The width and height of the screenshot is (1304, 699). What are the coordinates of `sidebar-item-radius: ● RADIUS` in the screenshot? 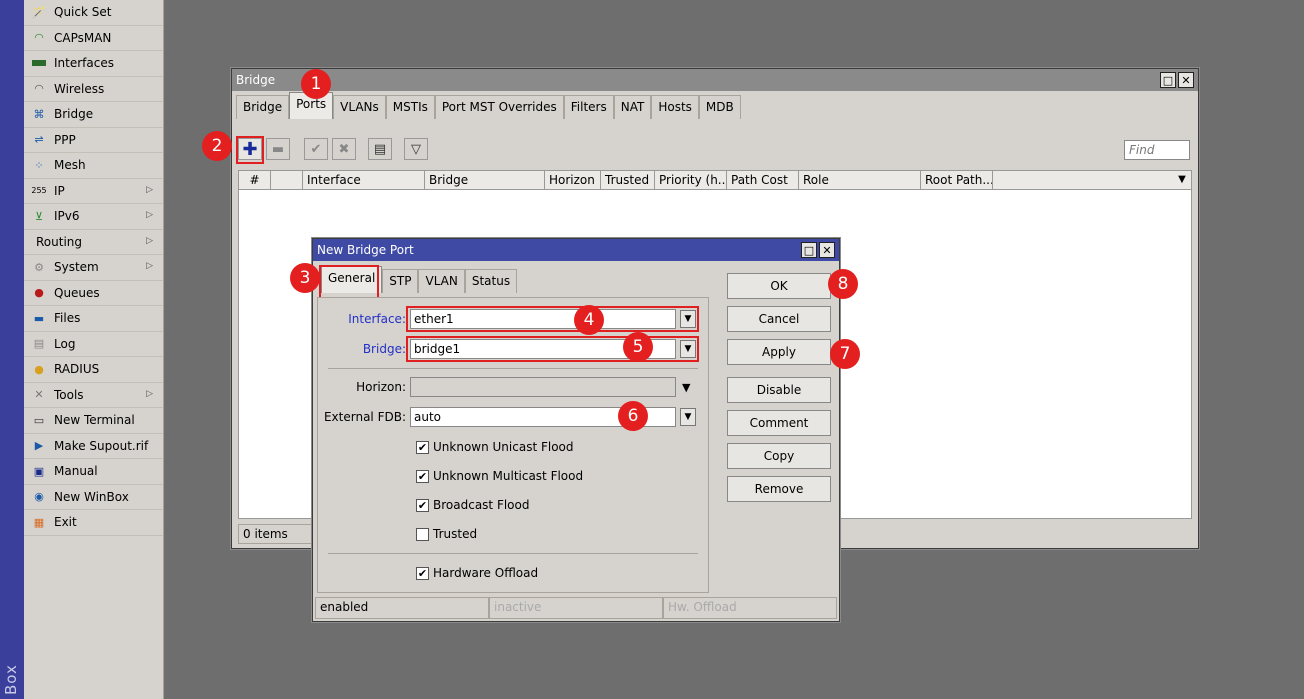 It's located at (93, 370).